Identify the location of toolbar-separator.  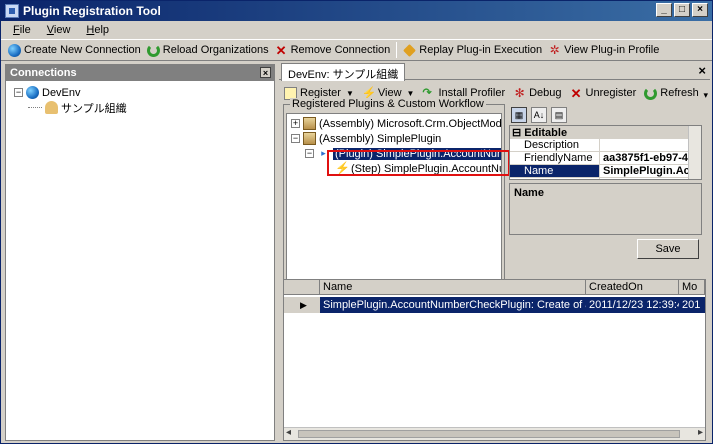
(397, 50).